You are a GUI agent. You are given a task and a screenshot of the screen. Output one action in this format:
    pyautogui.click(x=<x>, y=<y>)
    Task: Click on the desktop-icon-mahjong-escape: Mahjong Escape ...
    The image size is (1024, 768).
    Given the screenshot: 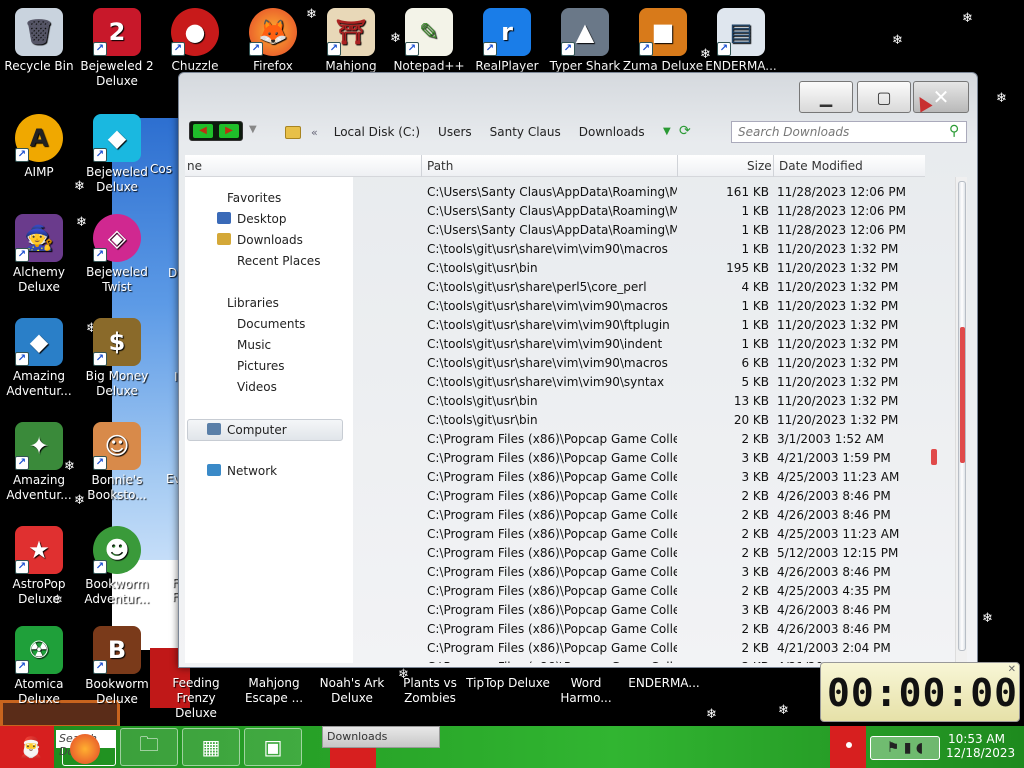 What is the action you would take?
    pyautogui.click(x=274, y=691)
    